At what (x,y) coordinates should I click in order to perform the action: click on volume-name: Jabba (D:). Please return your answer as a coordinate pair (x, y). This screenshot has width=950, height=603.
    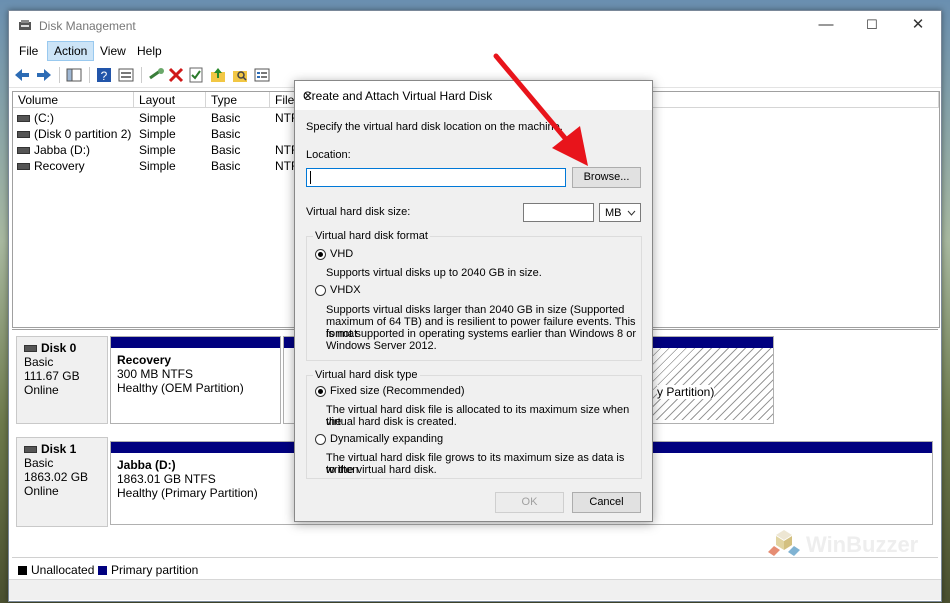
    Looking at the image, I should click on (62, 150).